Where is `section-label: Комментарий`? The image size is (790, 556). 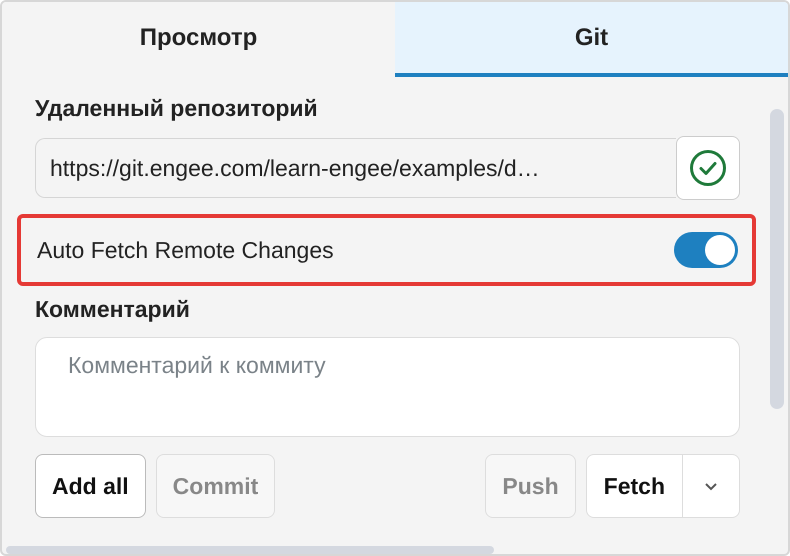 section-label: Комментарий is located at coordinates (113, 309).